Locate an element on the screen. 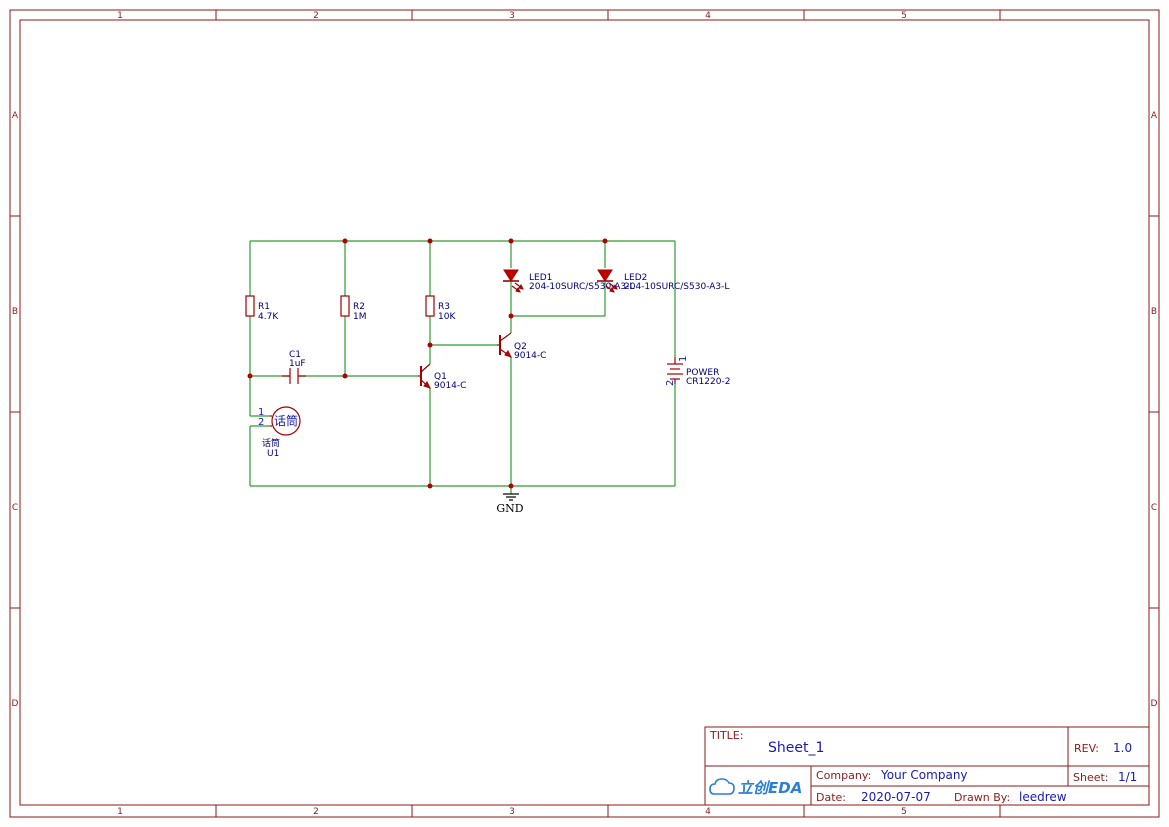 The image size is (1169, 827). zone-bottom-4: 4 is located at coordinates (708, 812).